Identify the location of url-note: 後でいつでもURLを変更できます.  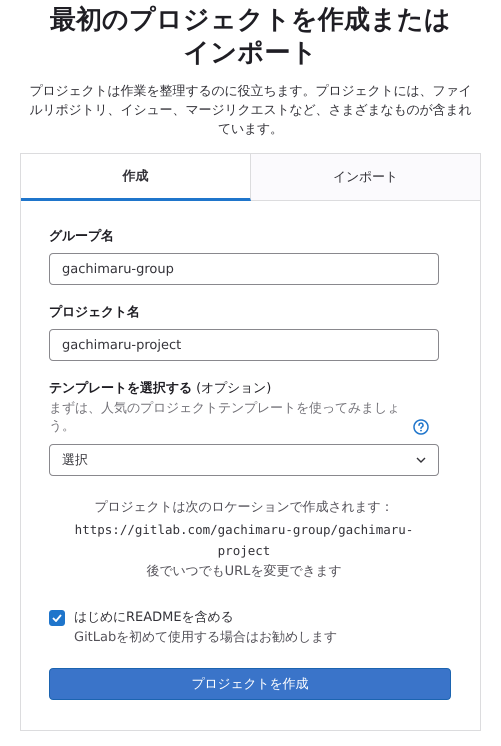
(244, 572).